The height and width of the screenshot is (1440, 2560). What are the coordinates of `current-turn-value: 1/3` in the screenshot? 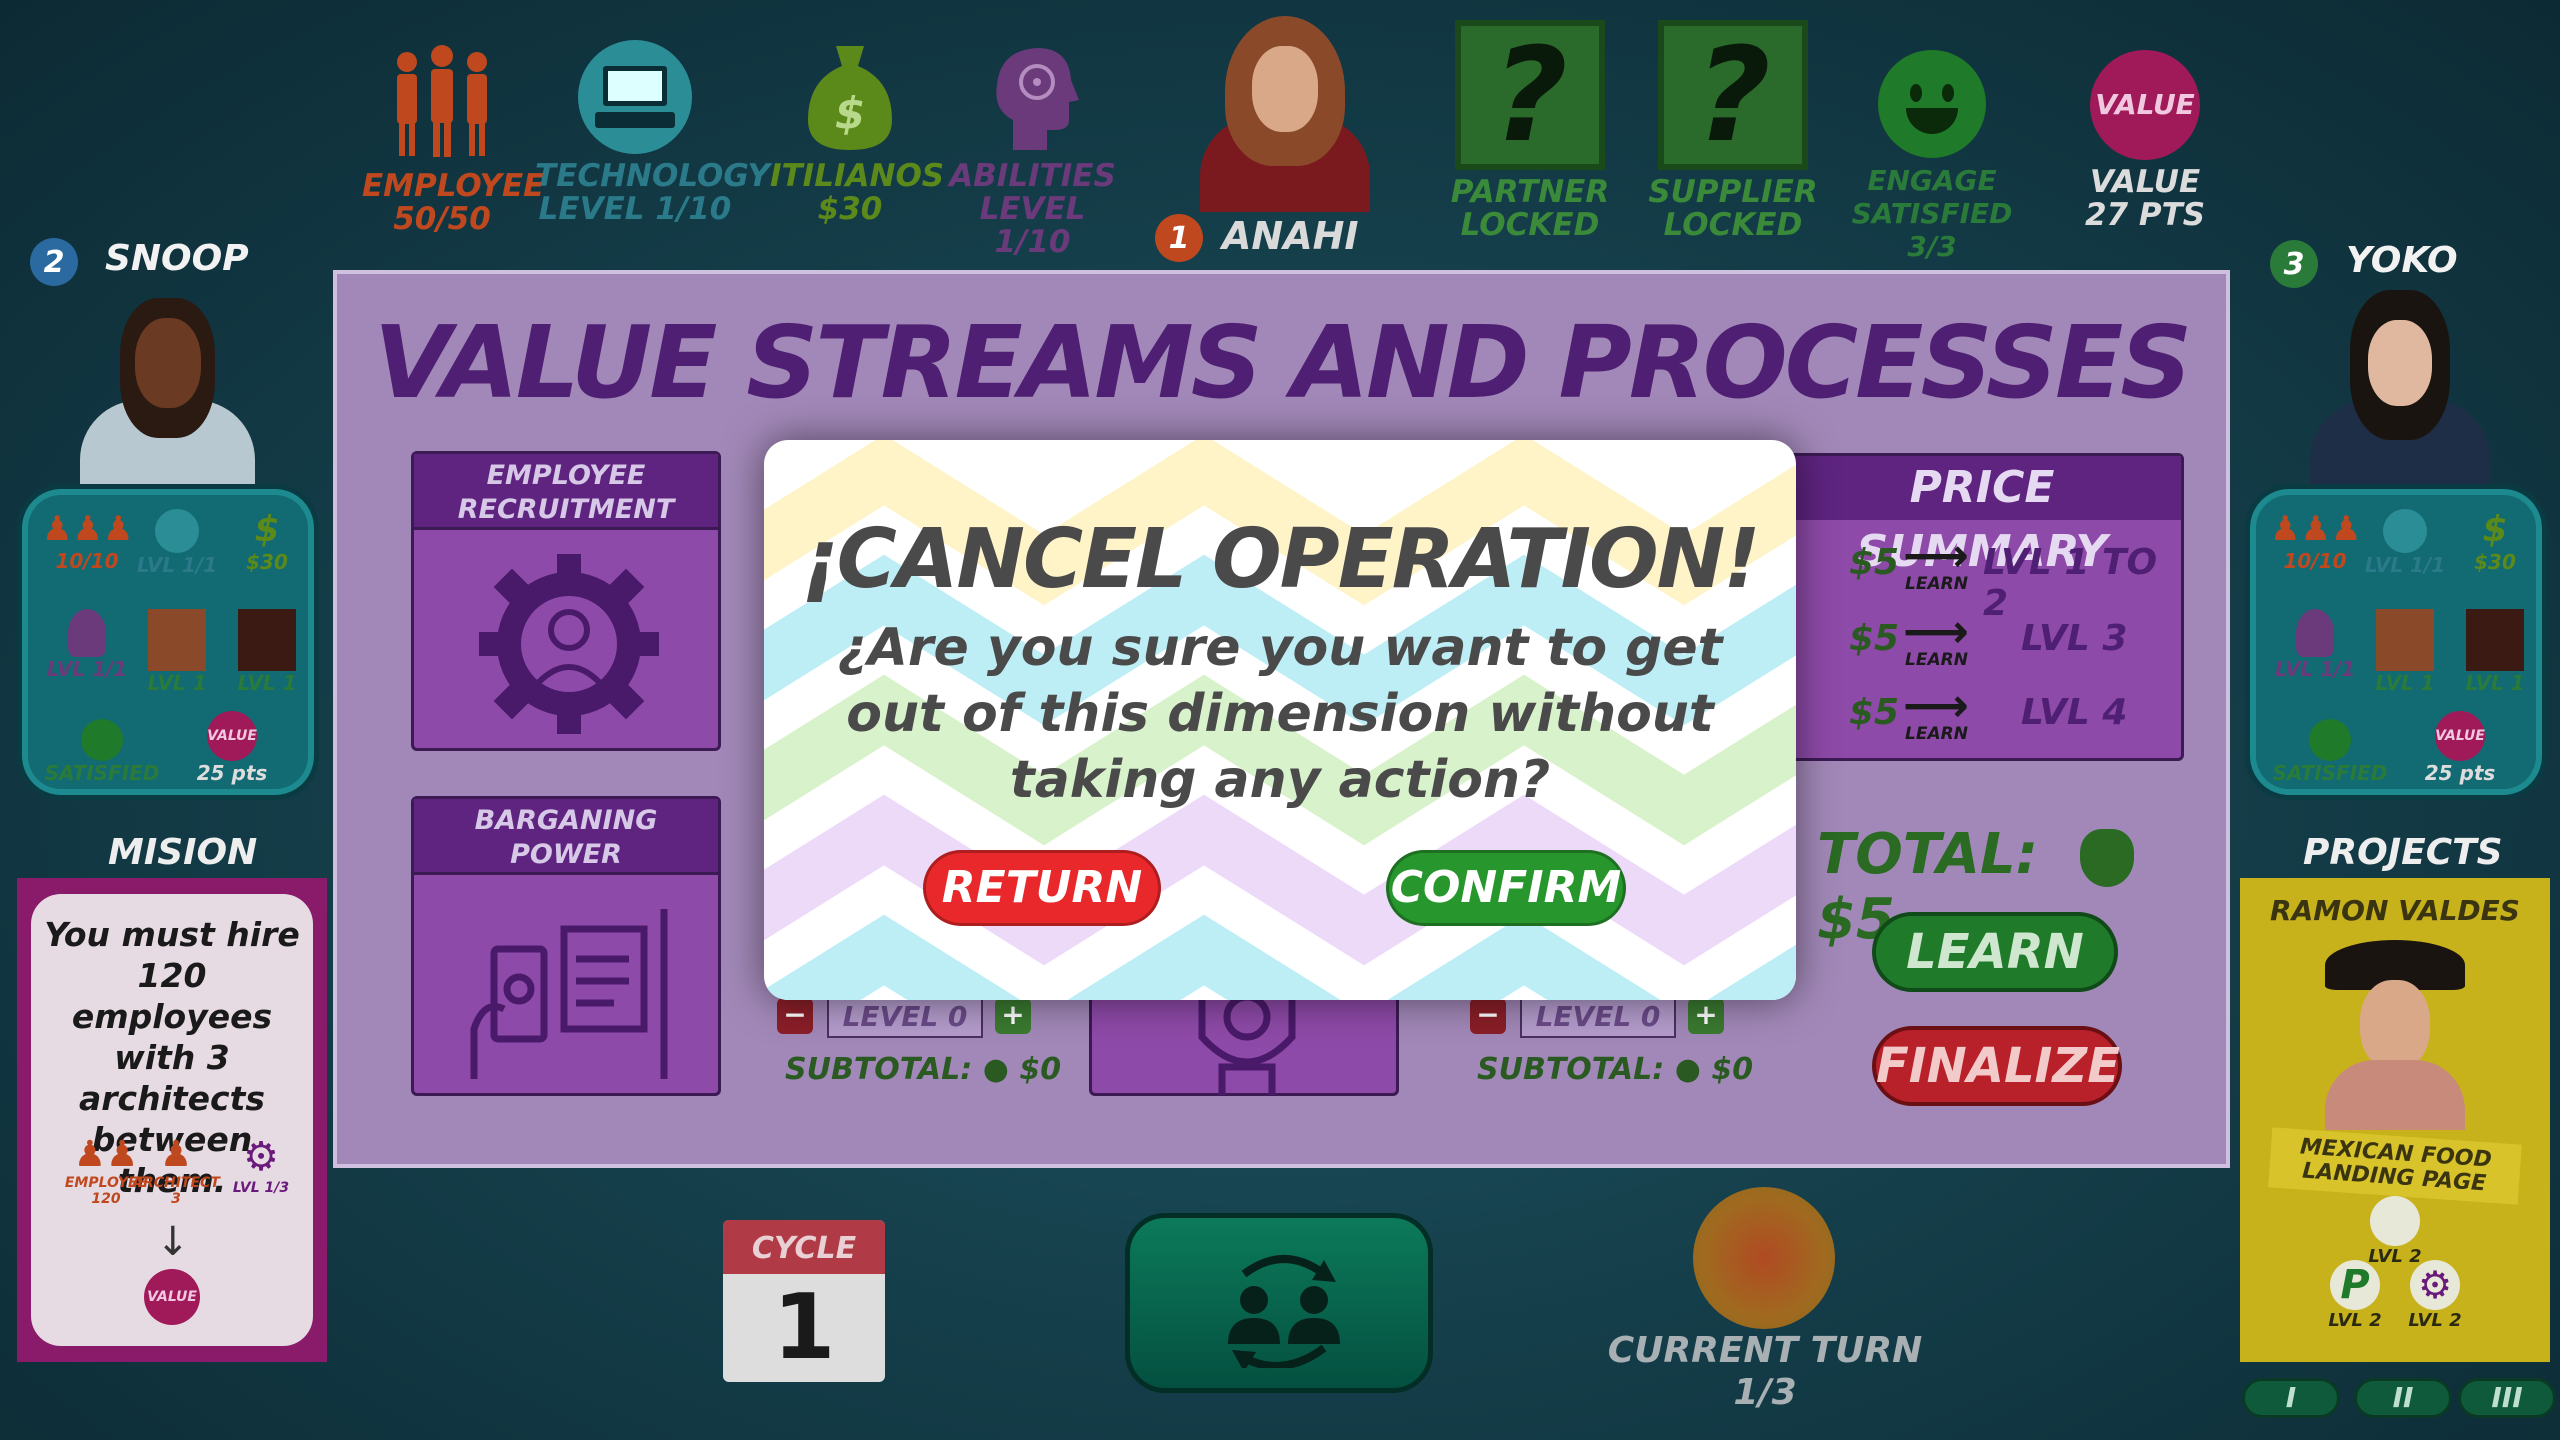 It's located at (1765, 1392).